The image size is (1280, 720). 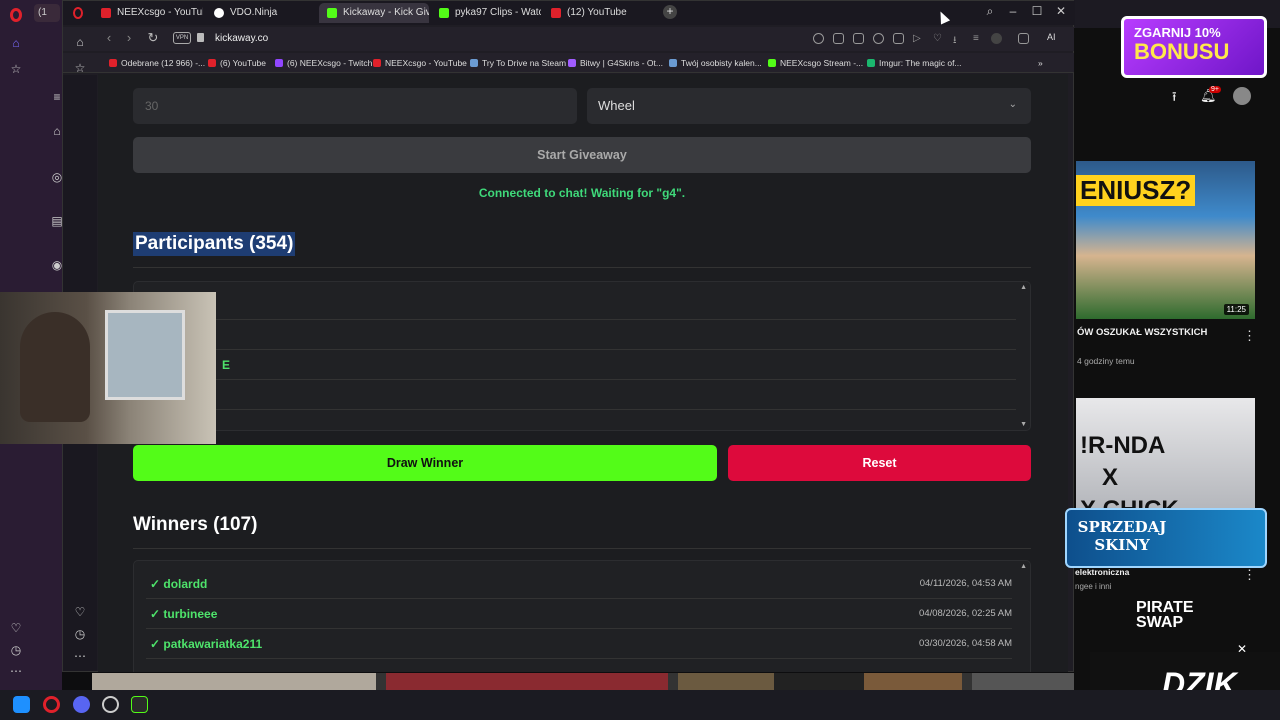 I want to click on vpn-badge: VPN, so click(x=182, y=38).